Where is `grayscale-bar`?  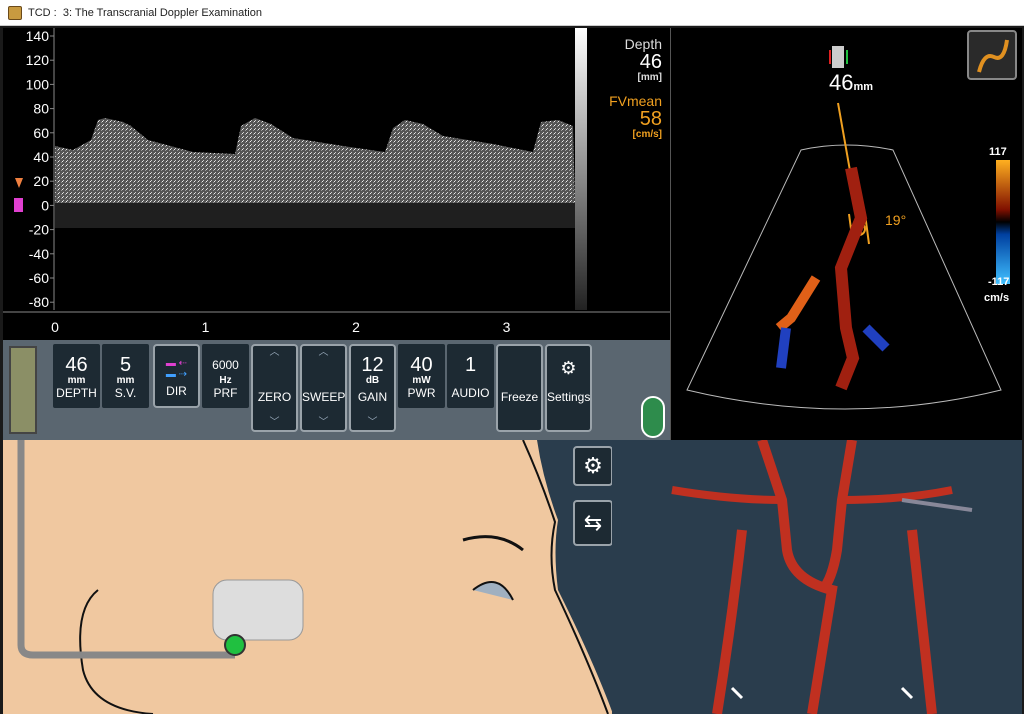
grayscale-bar is located at coordinates (581, 169).